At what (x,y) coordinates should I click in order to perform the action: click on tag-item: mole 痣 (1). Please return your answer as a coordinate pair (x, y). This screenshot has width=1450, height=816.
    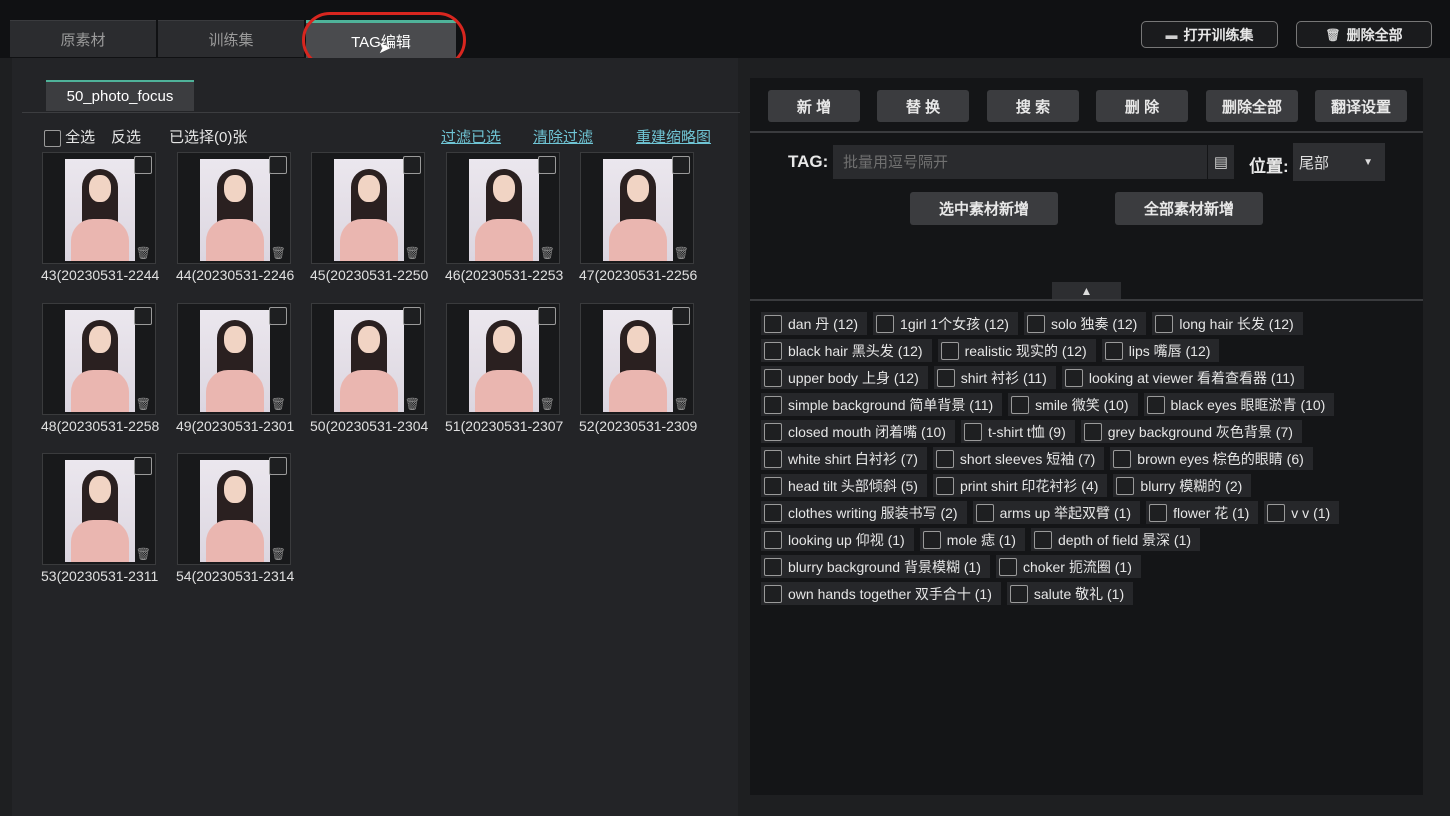
    Looking at the image, I should click on (972, 539).